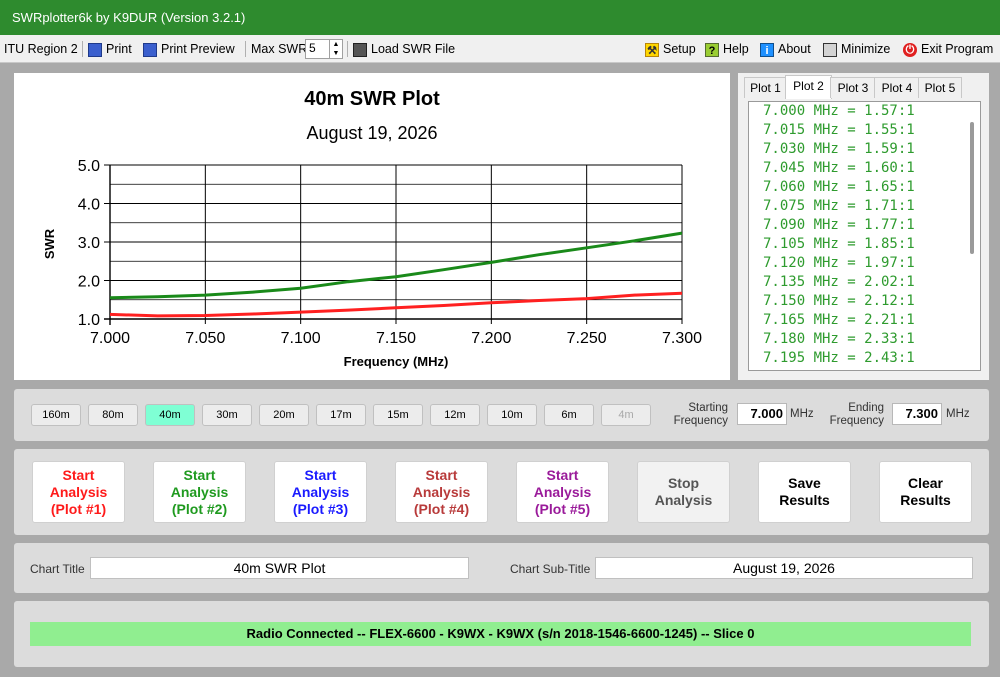 Image resolution: width=1000 pixels, height=677 pixels. What do you see at coordinates (56, 415) in the screenshot?
I see `band-button-160m: 160m` at bounding box center [56, 415].